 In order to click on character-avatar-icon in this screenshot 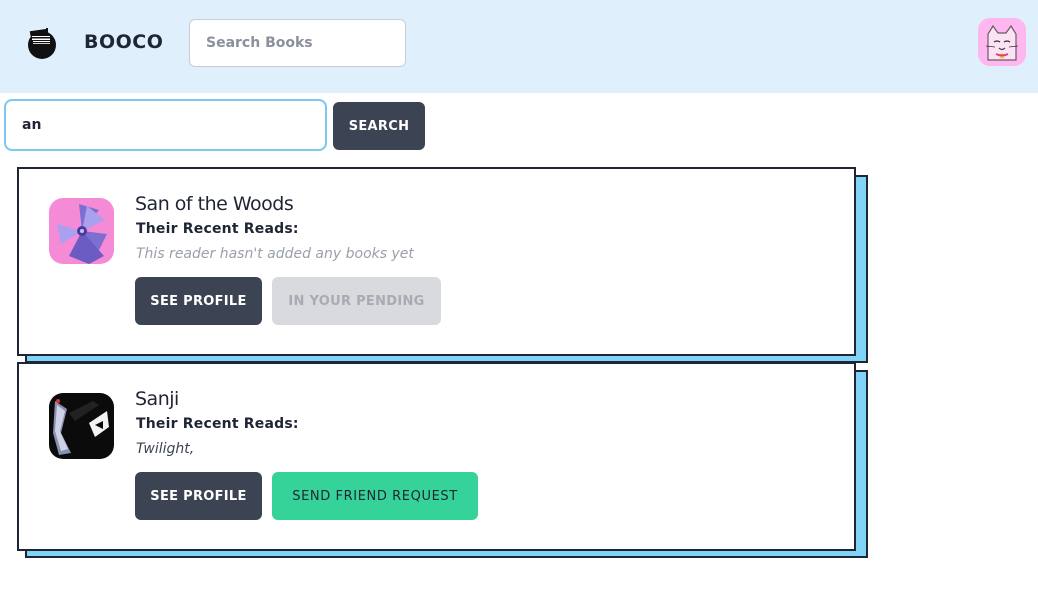, I will do `click(81, 426)`.